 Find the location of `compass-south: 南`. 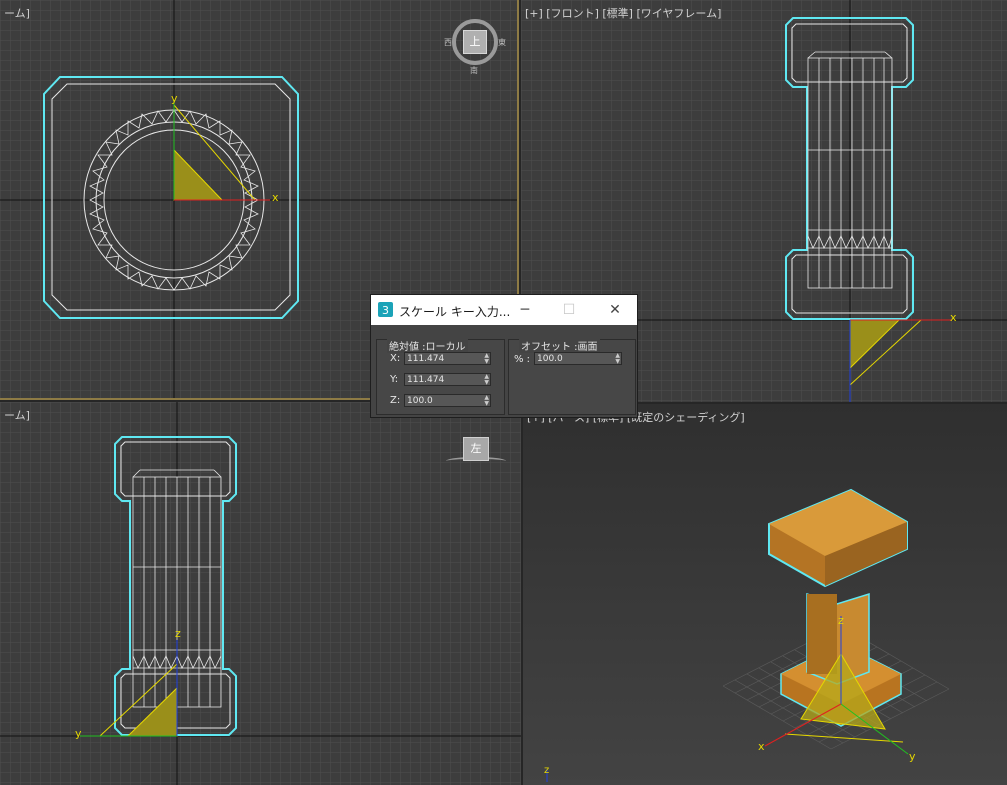

compass-south: 南 is located at coordinates (474, 70).